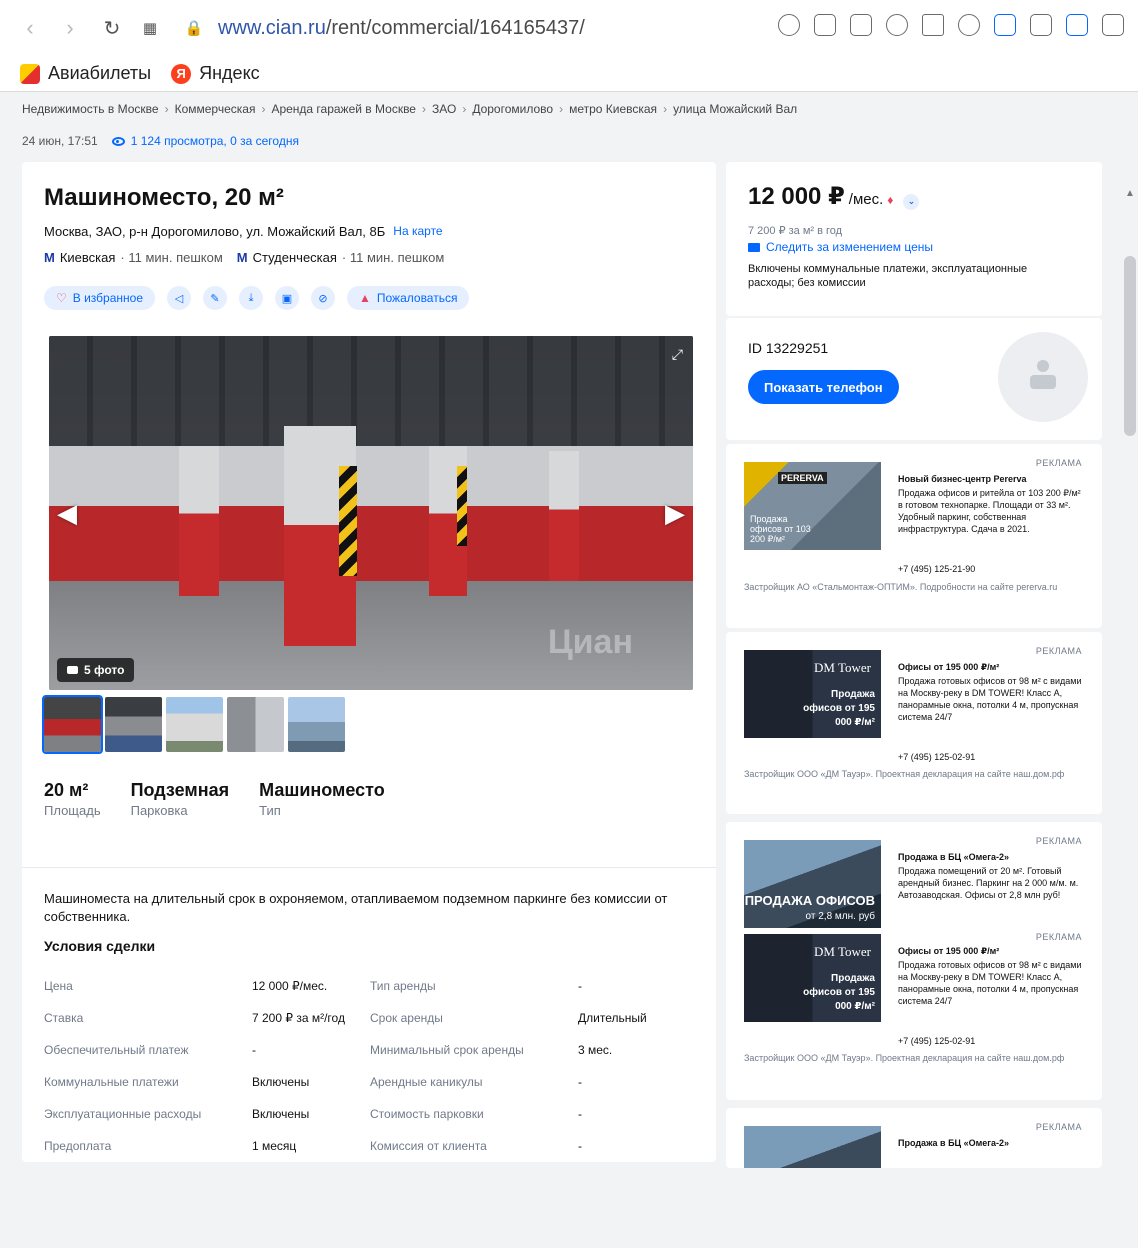 This screenshot has height=1248, width=1138. I want to click on scroll-up-icon: ▲, so click(1130, 193).